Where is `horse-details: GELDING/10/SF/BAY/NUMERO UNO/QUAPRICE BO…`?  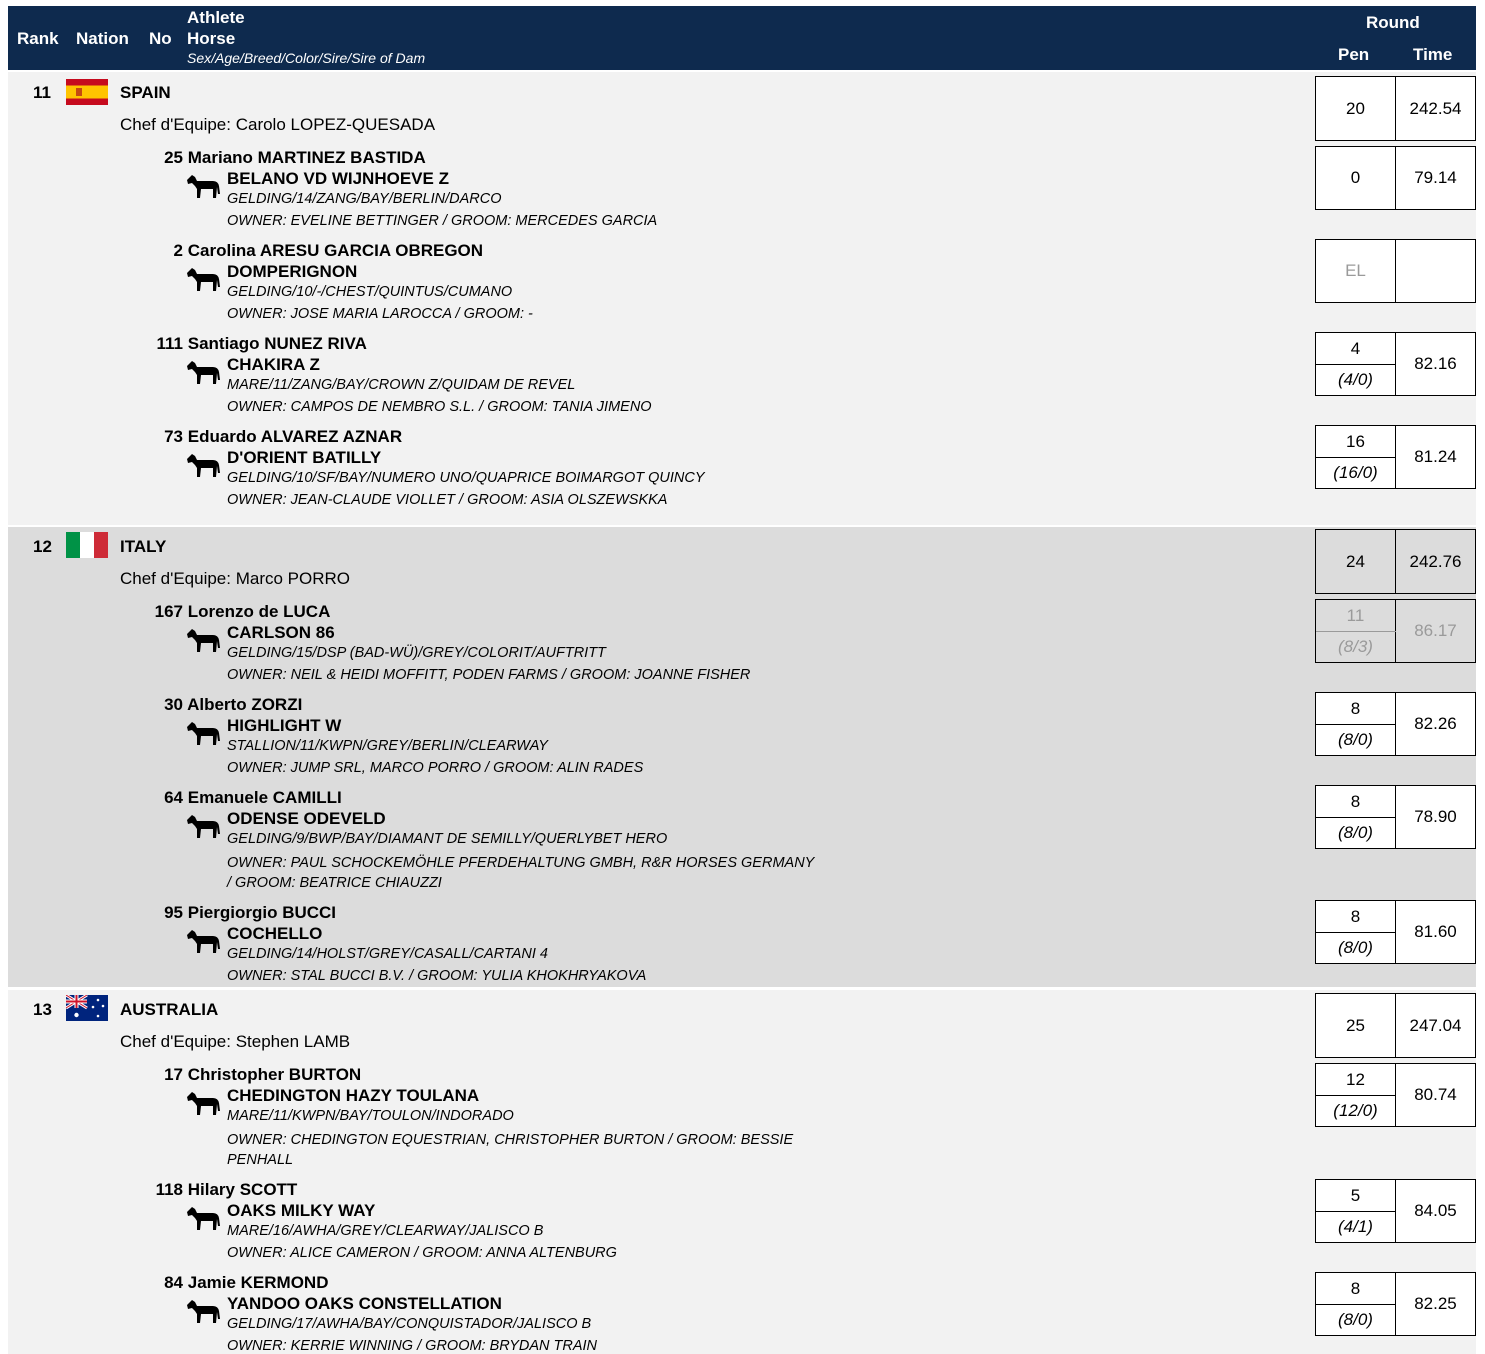
horse-details: GELDING/10/SF/BAY/NUMERO UNO/QUAPRICE BO… is located at coordinates (466, 478).